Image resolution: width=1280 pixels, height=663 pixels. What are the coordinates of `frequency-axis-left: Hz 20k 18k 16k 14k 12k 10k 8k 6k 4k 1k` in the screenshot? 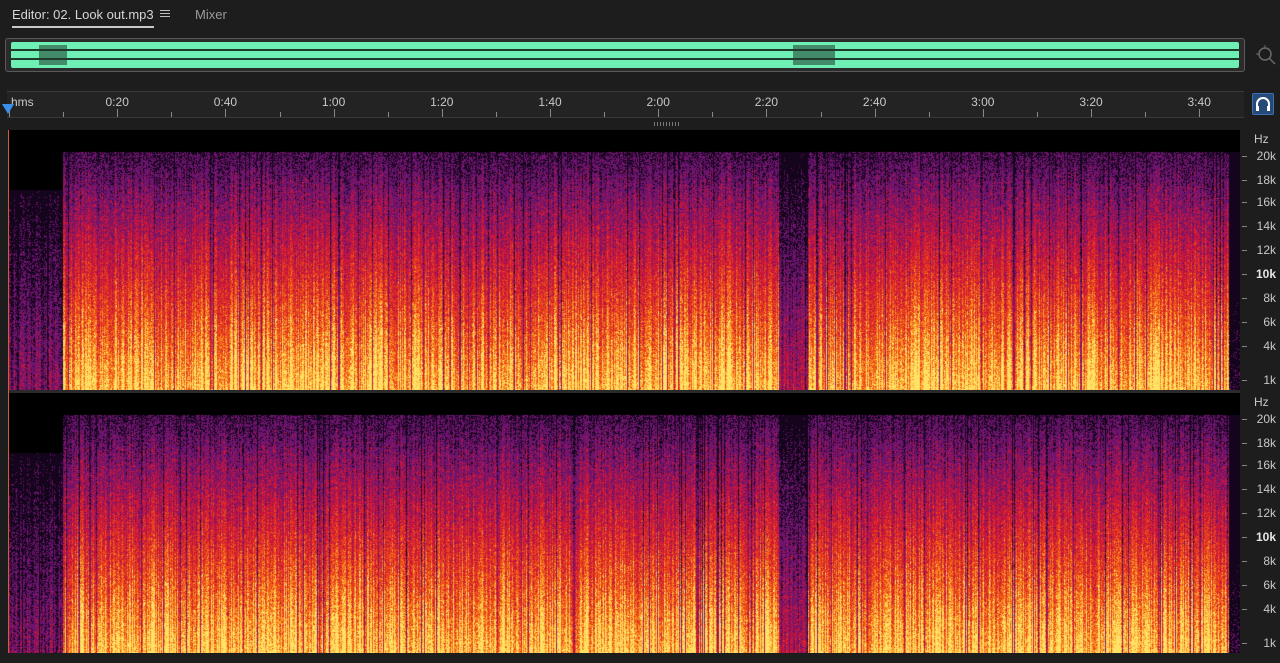 It's located at (1261, 260).